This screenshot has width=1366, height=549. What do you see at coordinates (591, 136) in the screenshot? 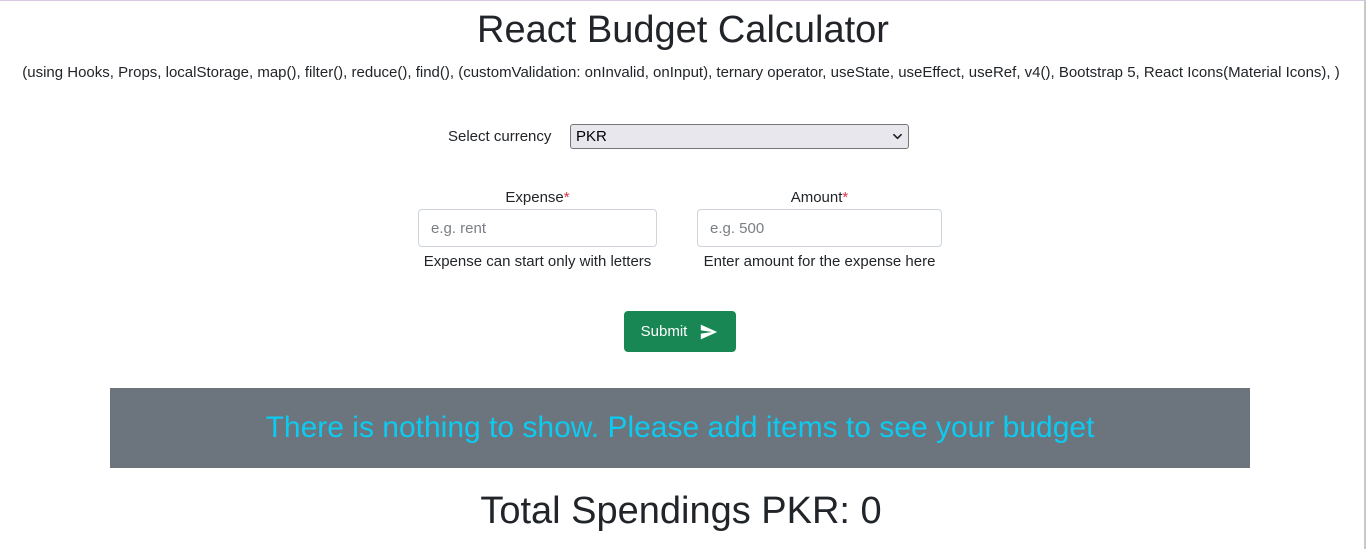
I see `currency-selected-value: PKR` at bounding box center [591, 136].